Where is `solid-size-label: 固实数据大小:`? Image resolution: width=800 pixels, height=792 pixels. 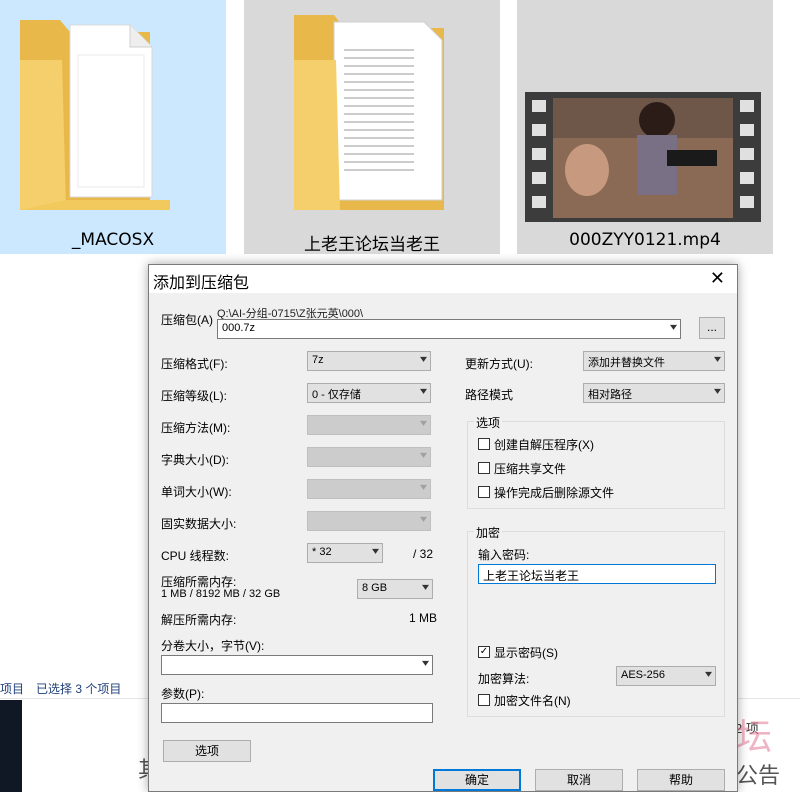 solid-size-label: 固实数据大小: is located at coordinates (199, 524).